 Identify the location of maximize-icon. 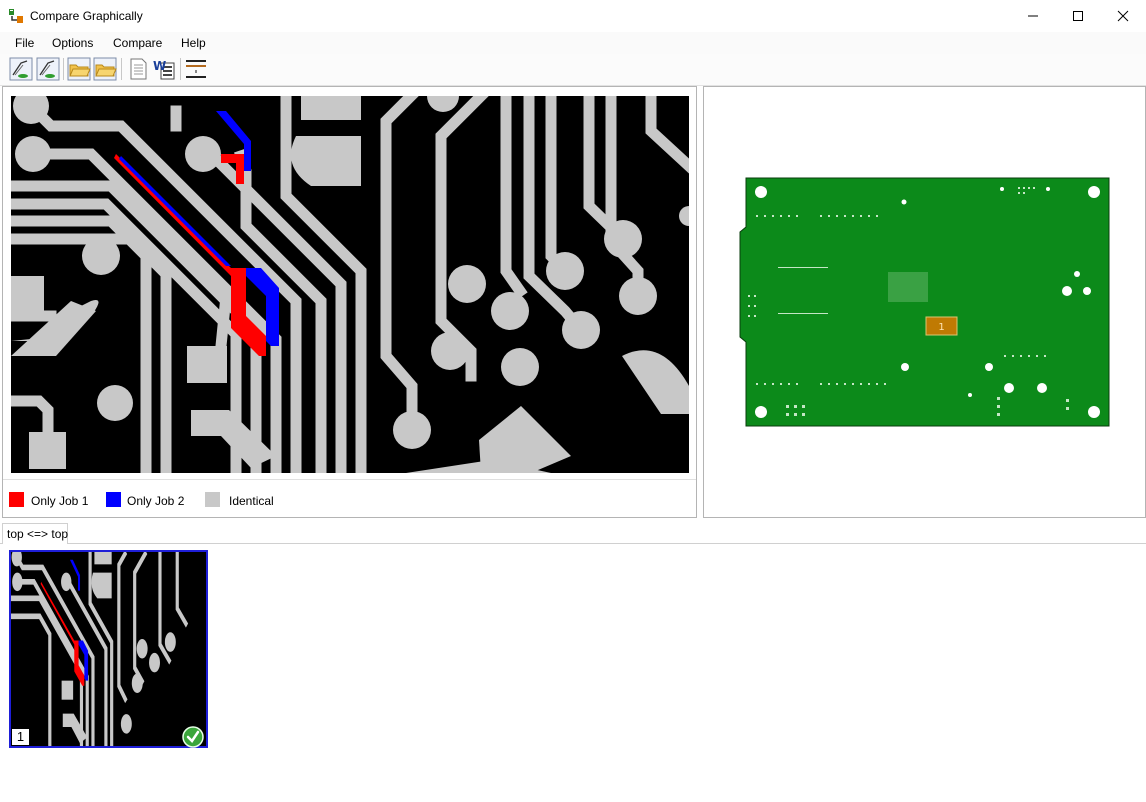
(1078, 16).